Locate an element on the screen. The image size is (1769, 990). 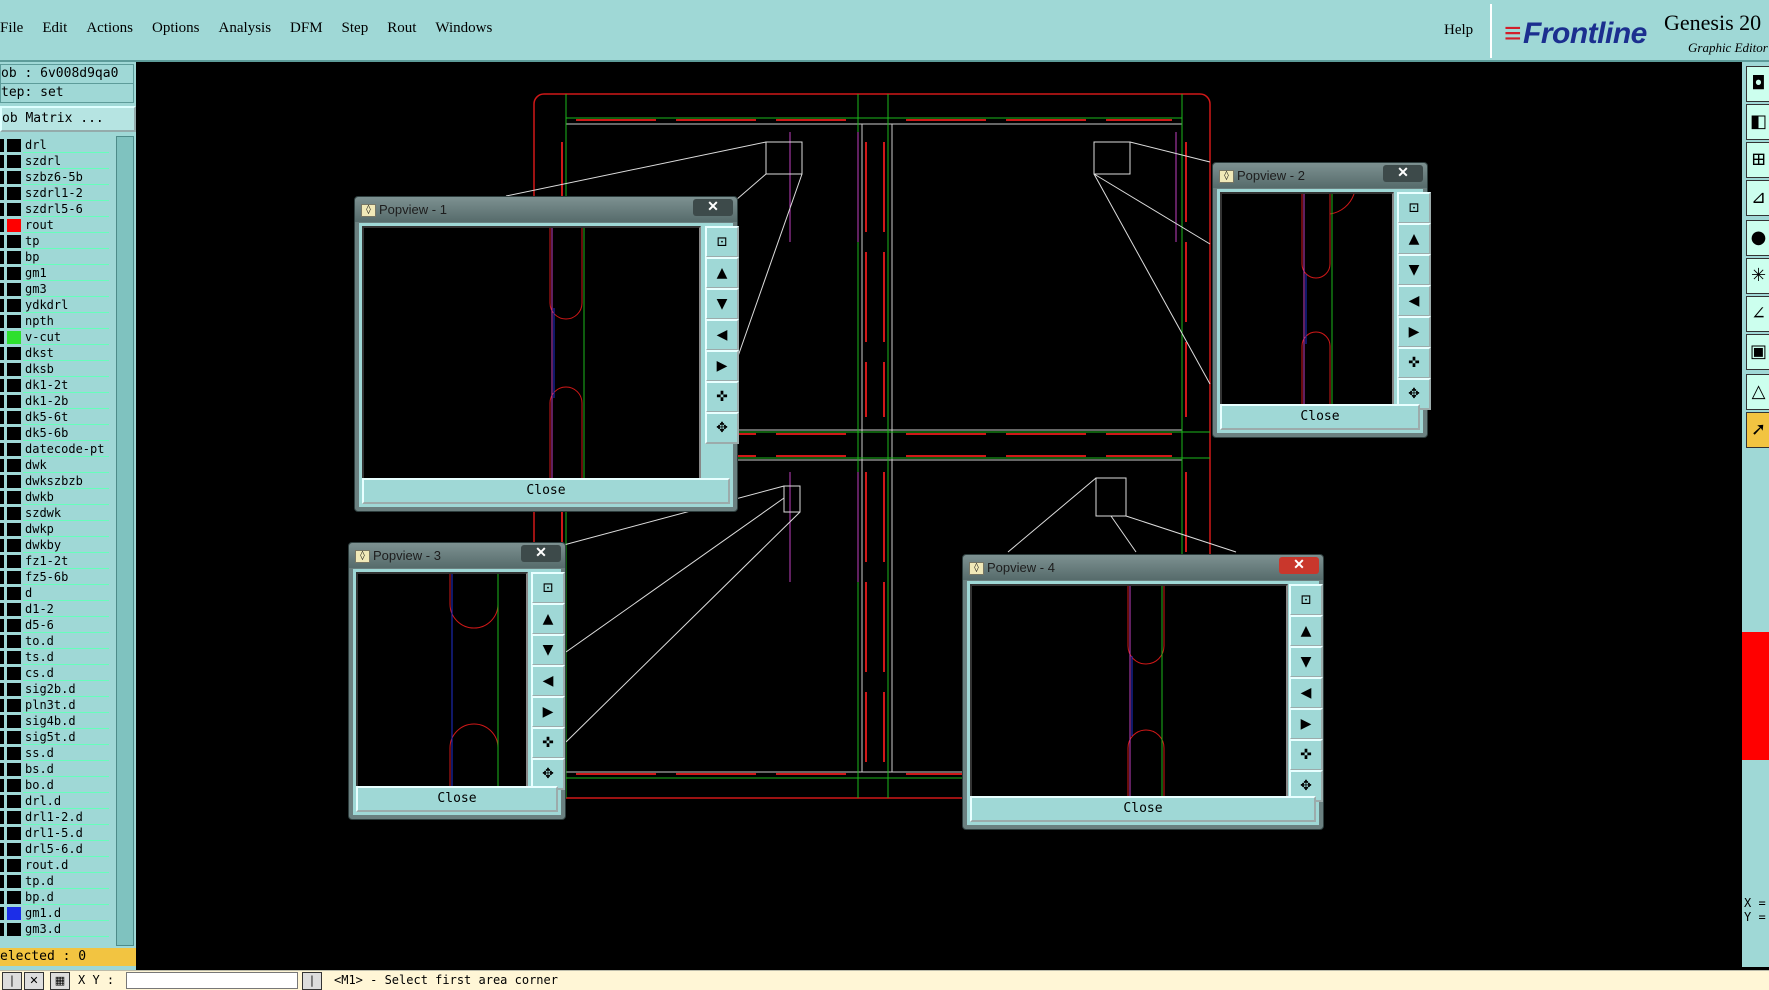
layer-row: npth is located at coordinates (55, 321).